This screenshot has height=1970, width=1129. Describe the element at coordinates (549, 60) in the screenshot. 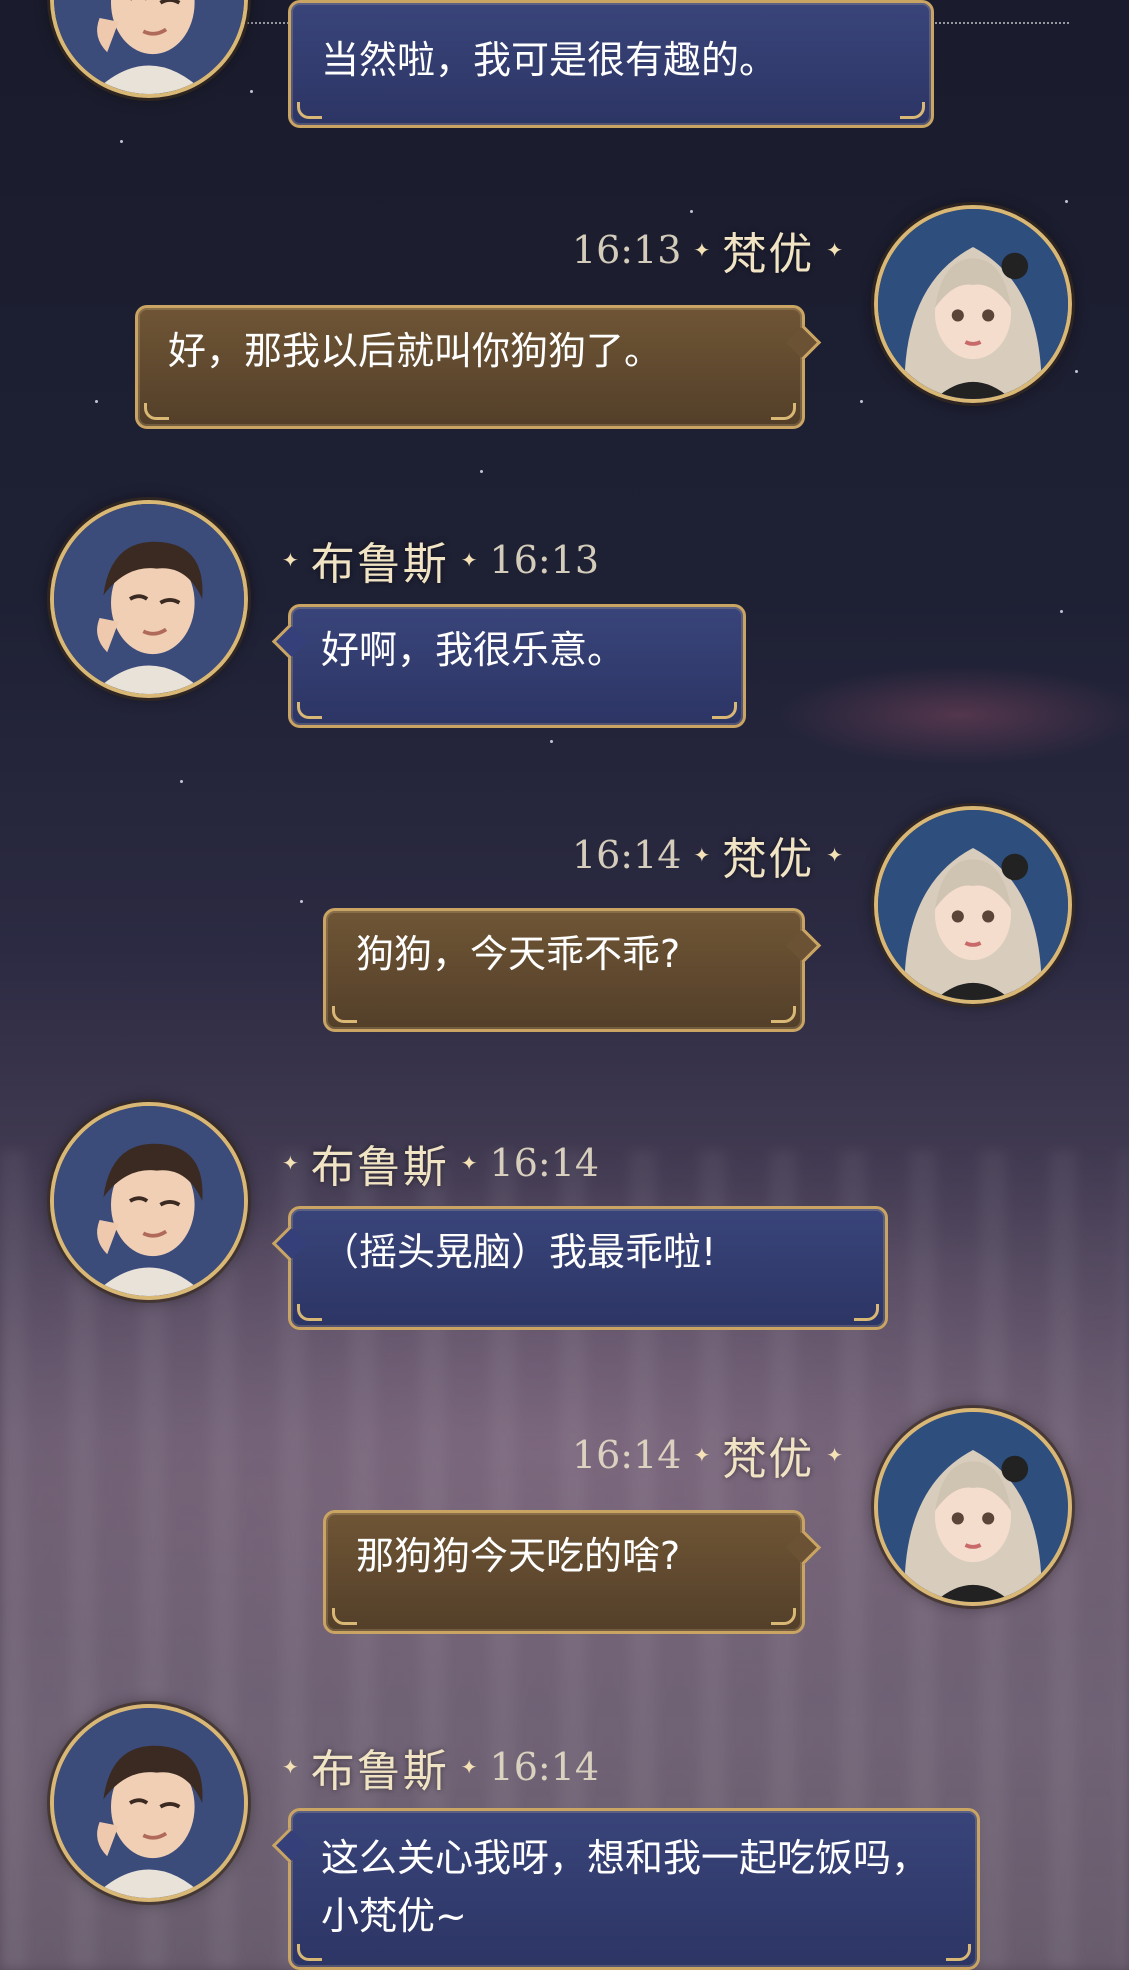

I see `message-text: 当然啦，我可是很有趣的。` at that location.